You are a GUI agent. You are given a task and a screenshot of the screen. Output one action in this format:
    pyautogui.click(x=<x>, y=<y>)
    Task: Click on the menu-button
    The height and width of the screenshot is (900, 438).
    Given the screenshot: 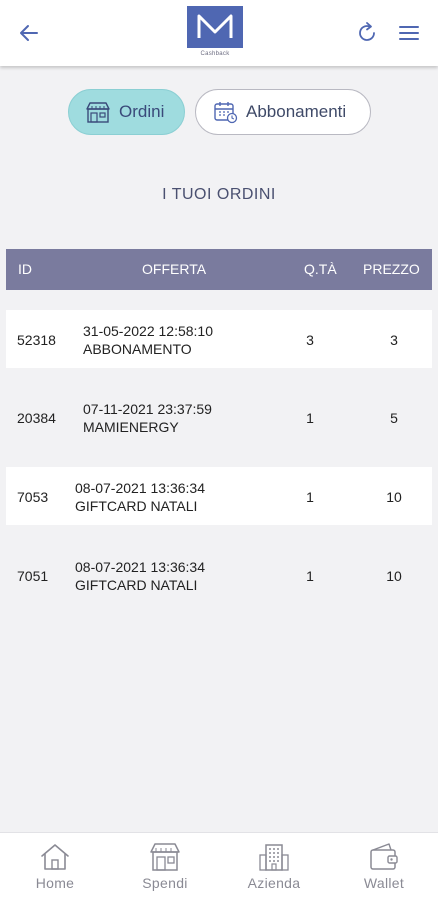 What is the action you would take?
    pyautogui.click(x=409, y=33)
    